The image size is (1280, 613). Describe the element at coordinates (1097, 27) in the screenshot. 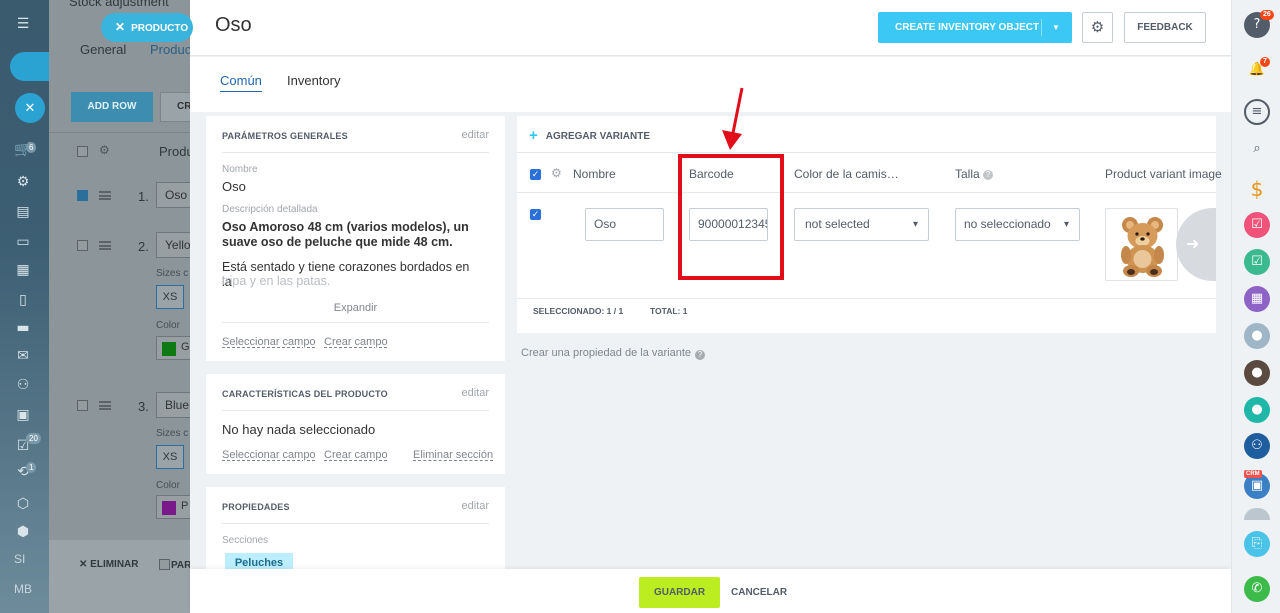

I see `settings-gear-button: ⚙` at that location.